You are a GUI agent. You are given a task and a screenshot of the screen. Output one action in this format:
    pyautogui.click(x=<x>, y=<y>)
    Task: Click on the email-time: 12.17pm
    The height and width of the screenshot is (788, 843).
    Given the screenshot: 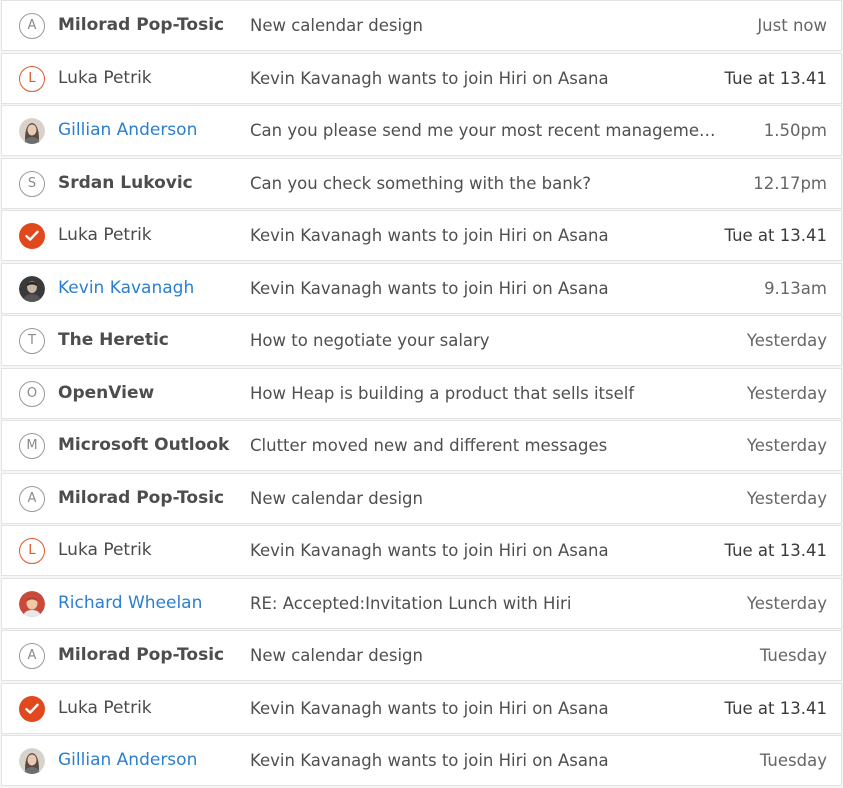 What is the action you would take?
    pyautogui.click(x=790, y=183)
    